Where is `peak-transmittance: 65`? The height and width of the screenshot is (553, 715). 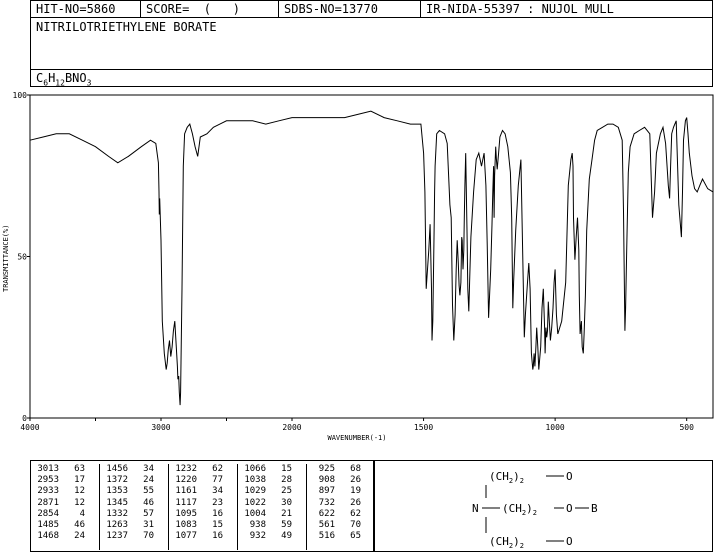
peak-transmittance: 65 is located at coordinates (355, 536).